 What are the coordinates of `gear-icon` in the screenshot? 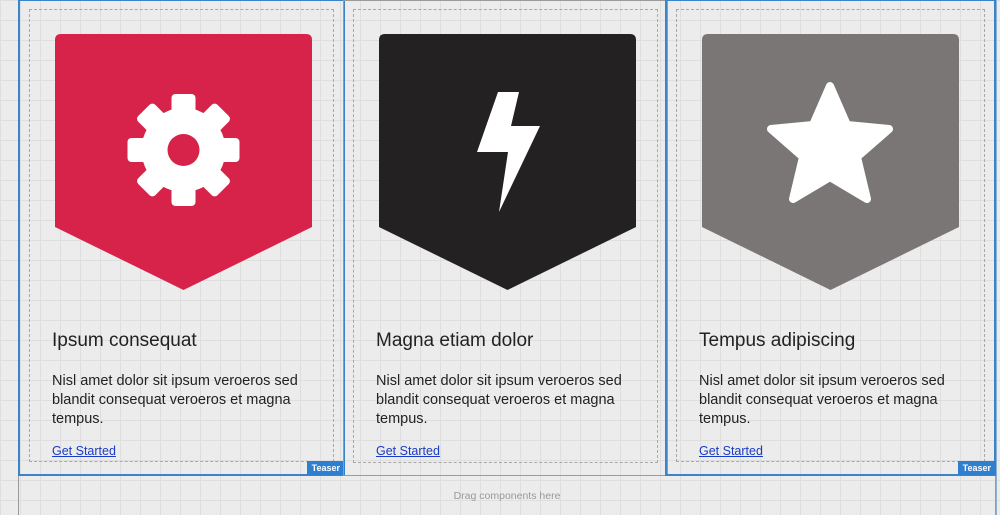 It's located at (183, 150).